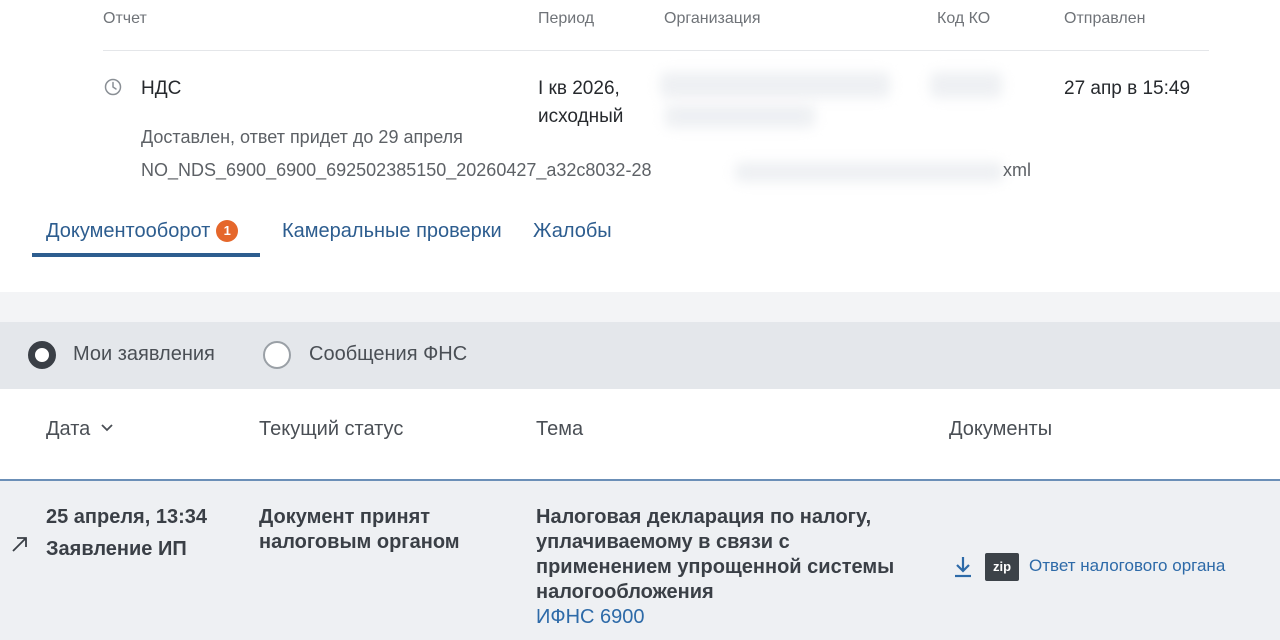  I want to click on row-topic-line4: налогообложения, so click(625, 592).